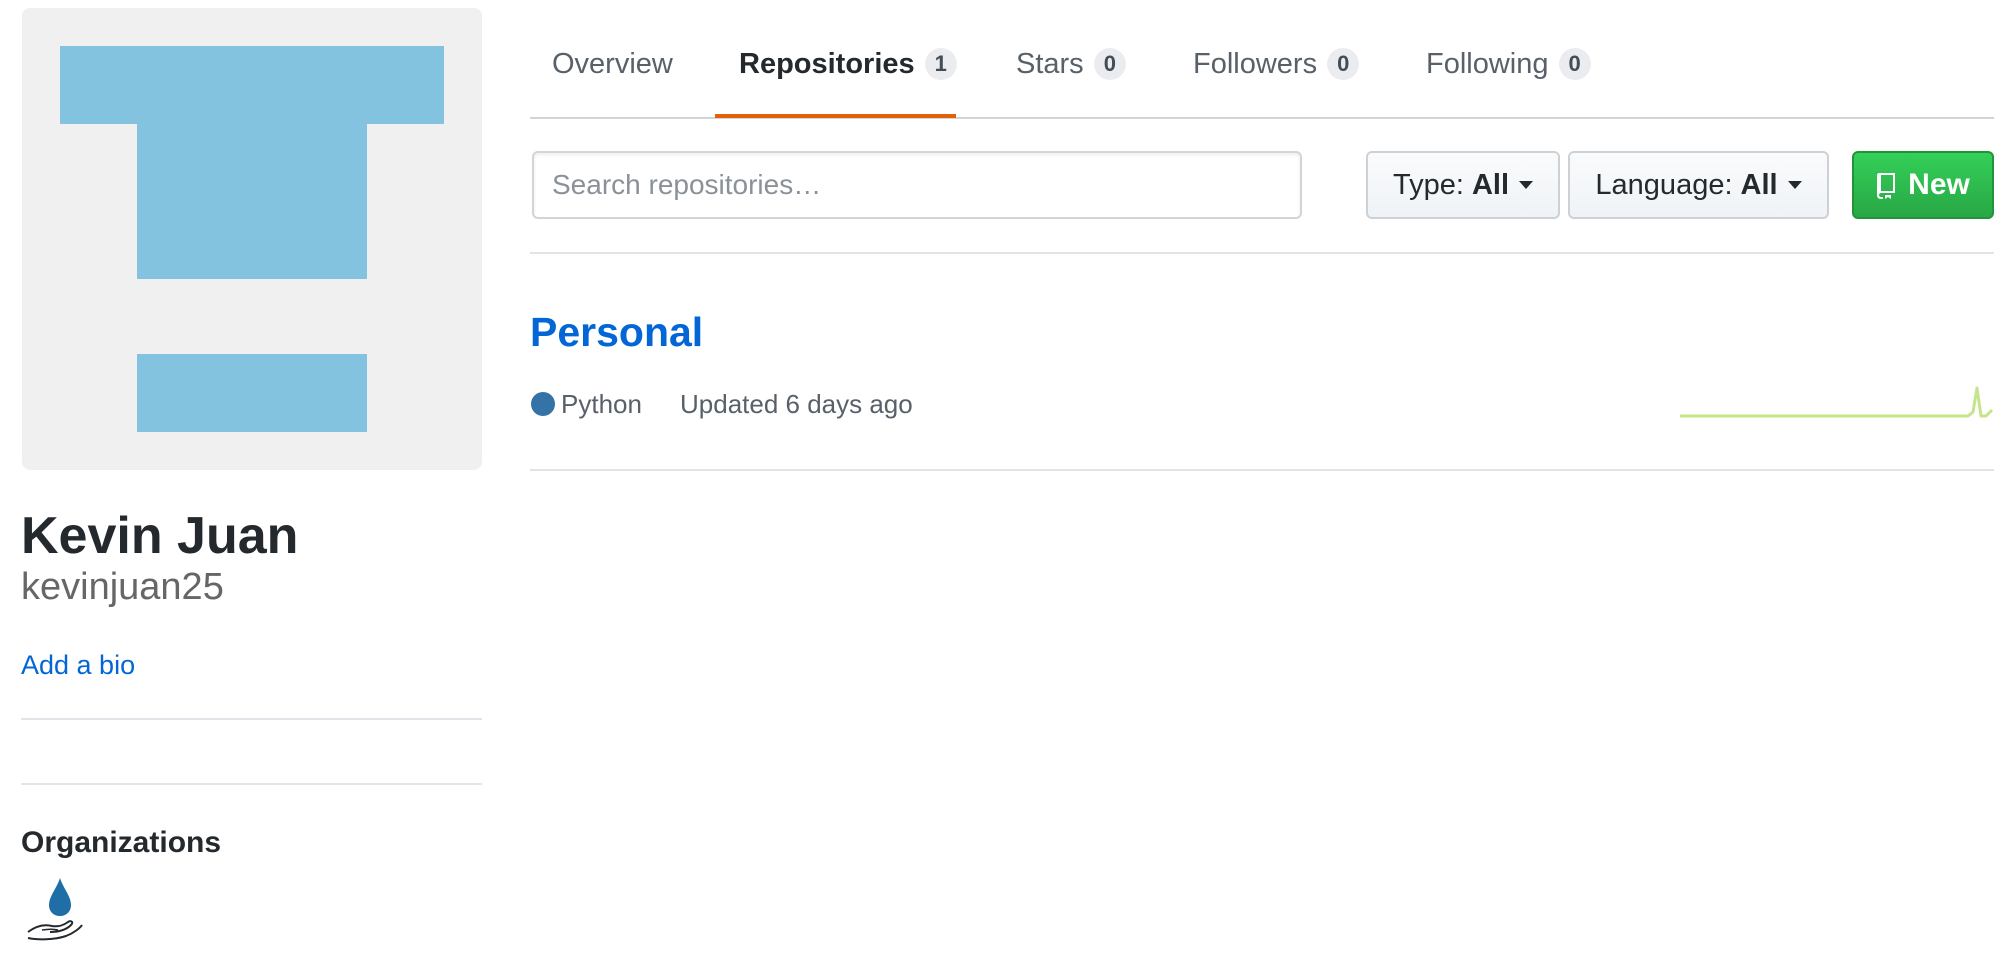 This screenshot has width=2014, height=964. What do you see at coordinates (1487, 63) in the screenshot?
I see `tab-following-label: Following` at bounding box center [1487, 63].